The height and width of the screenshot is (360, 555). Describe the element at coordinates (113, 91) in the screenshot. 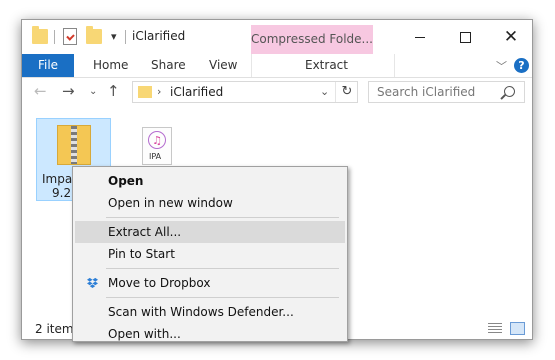

I see `up-arrow-icon: ↑` at that location.